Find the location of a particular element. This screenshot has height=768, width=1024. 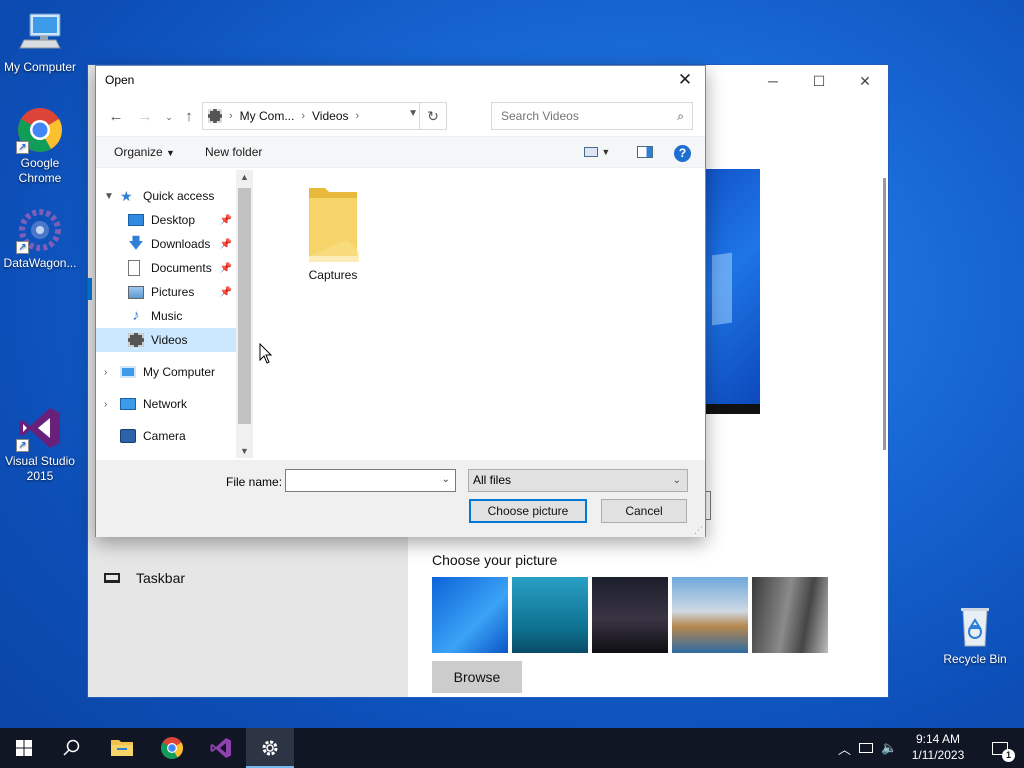

organize-button: Organize ▼ is located at coordinates (144, 152).